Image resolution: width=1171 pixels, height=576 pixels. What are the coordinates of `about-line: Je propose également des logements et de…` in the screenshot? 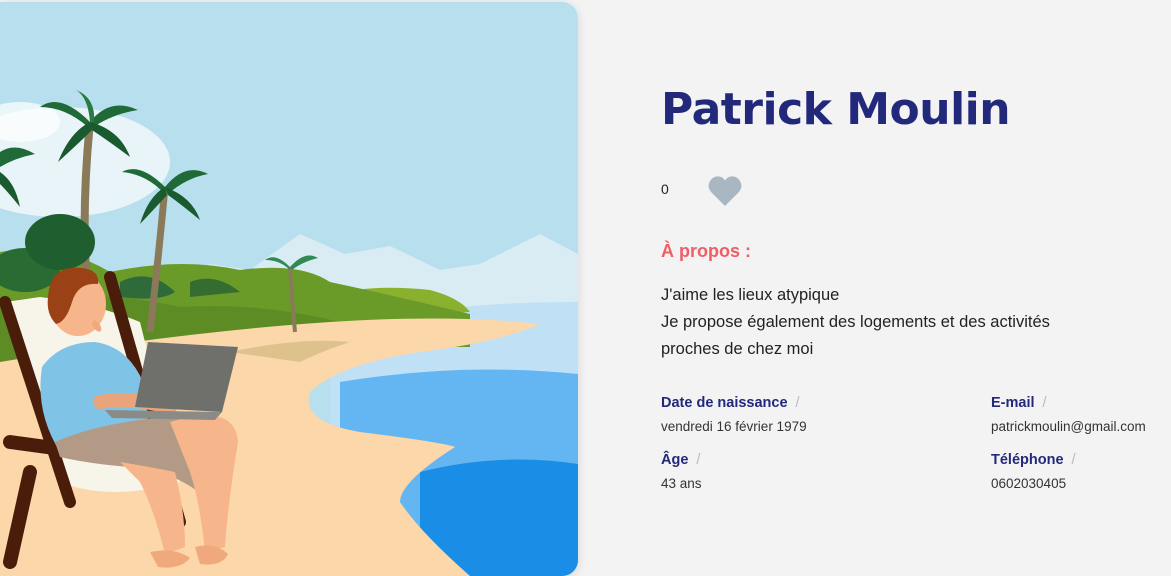 It's located at (855, 322).